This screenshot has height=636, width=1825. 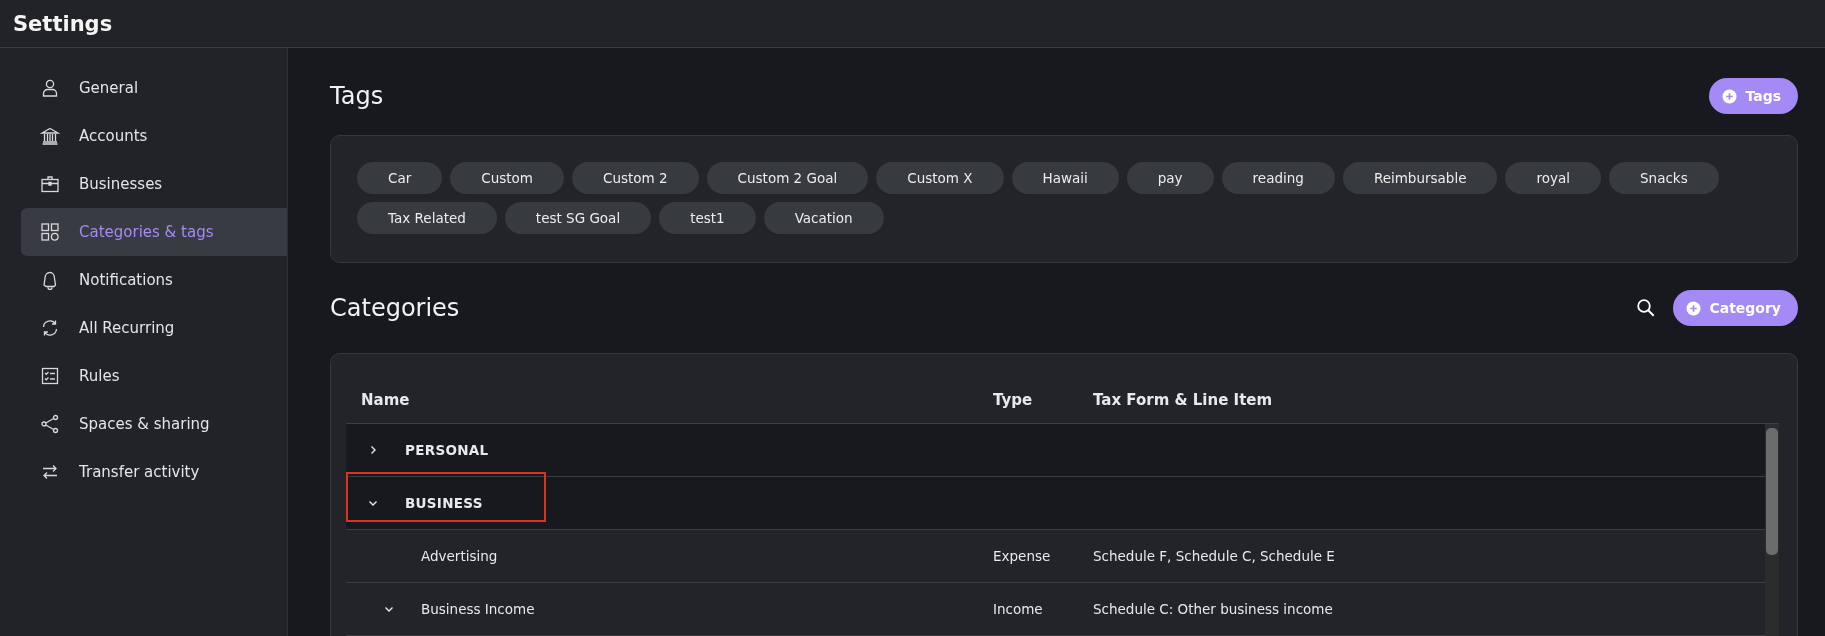 I want to click on tag-chip: reading, so click(x=1278, y=178).